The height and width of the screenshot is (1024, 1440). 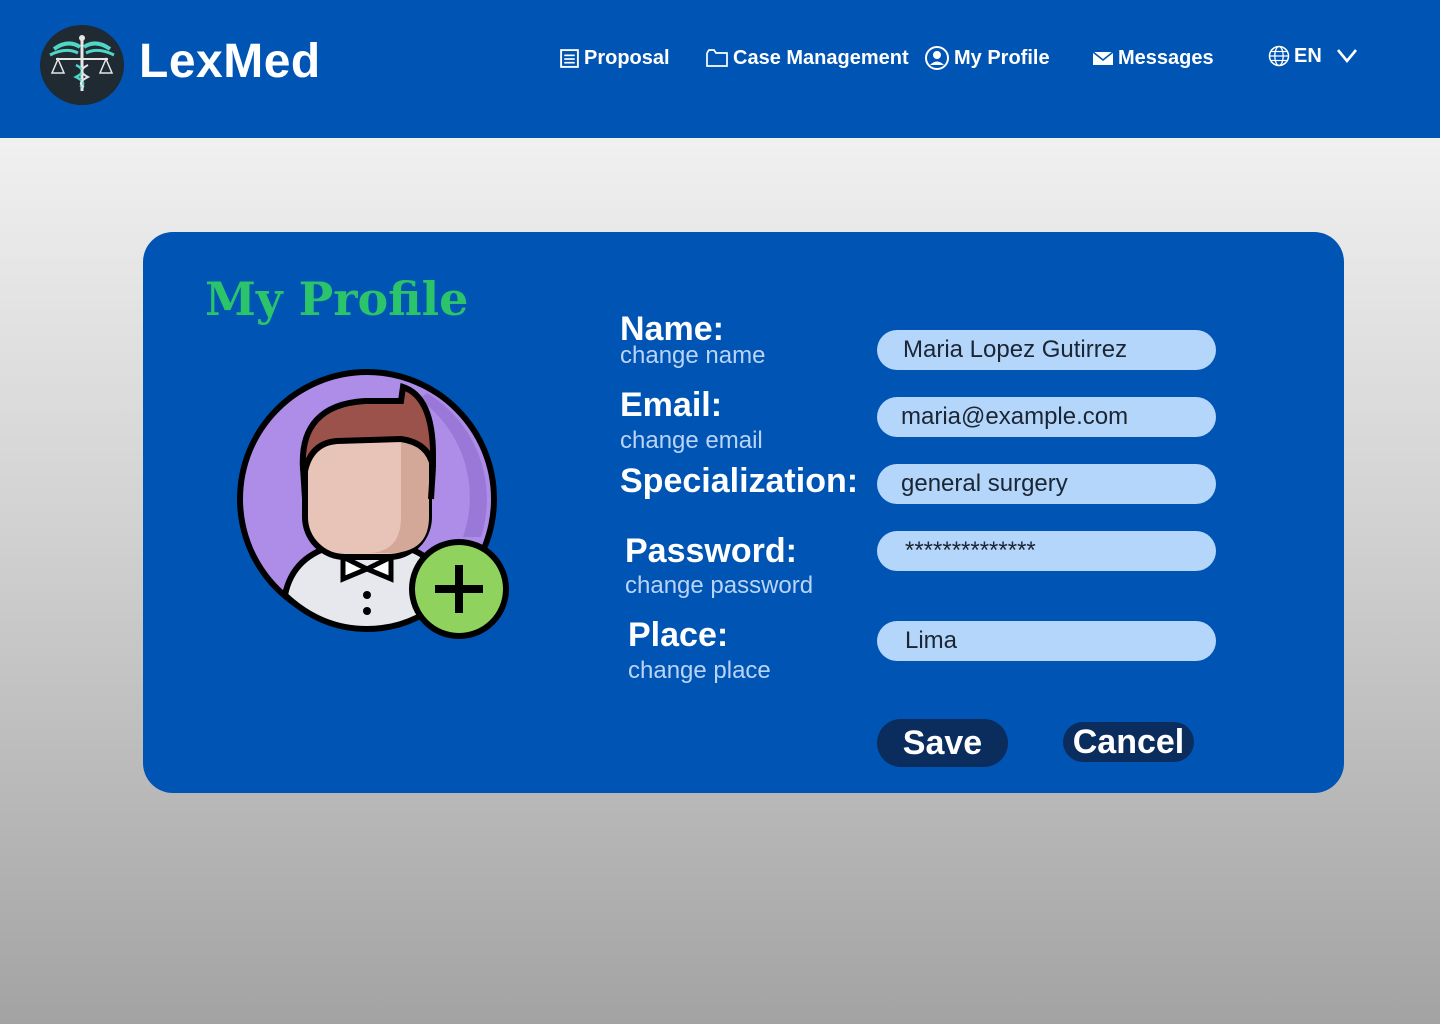 What do you see at coordinates (1046, 551) in the screenshot?
I see `password-input` at bounding box center [1046, 551].